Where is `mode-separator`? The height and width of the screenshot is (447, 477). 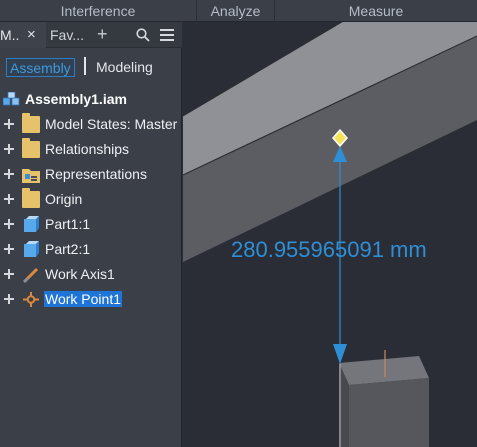 mode-separator is located at coordinates (85, 66).